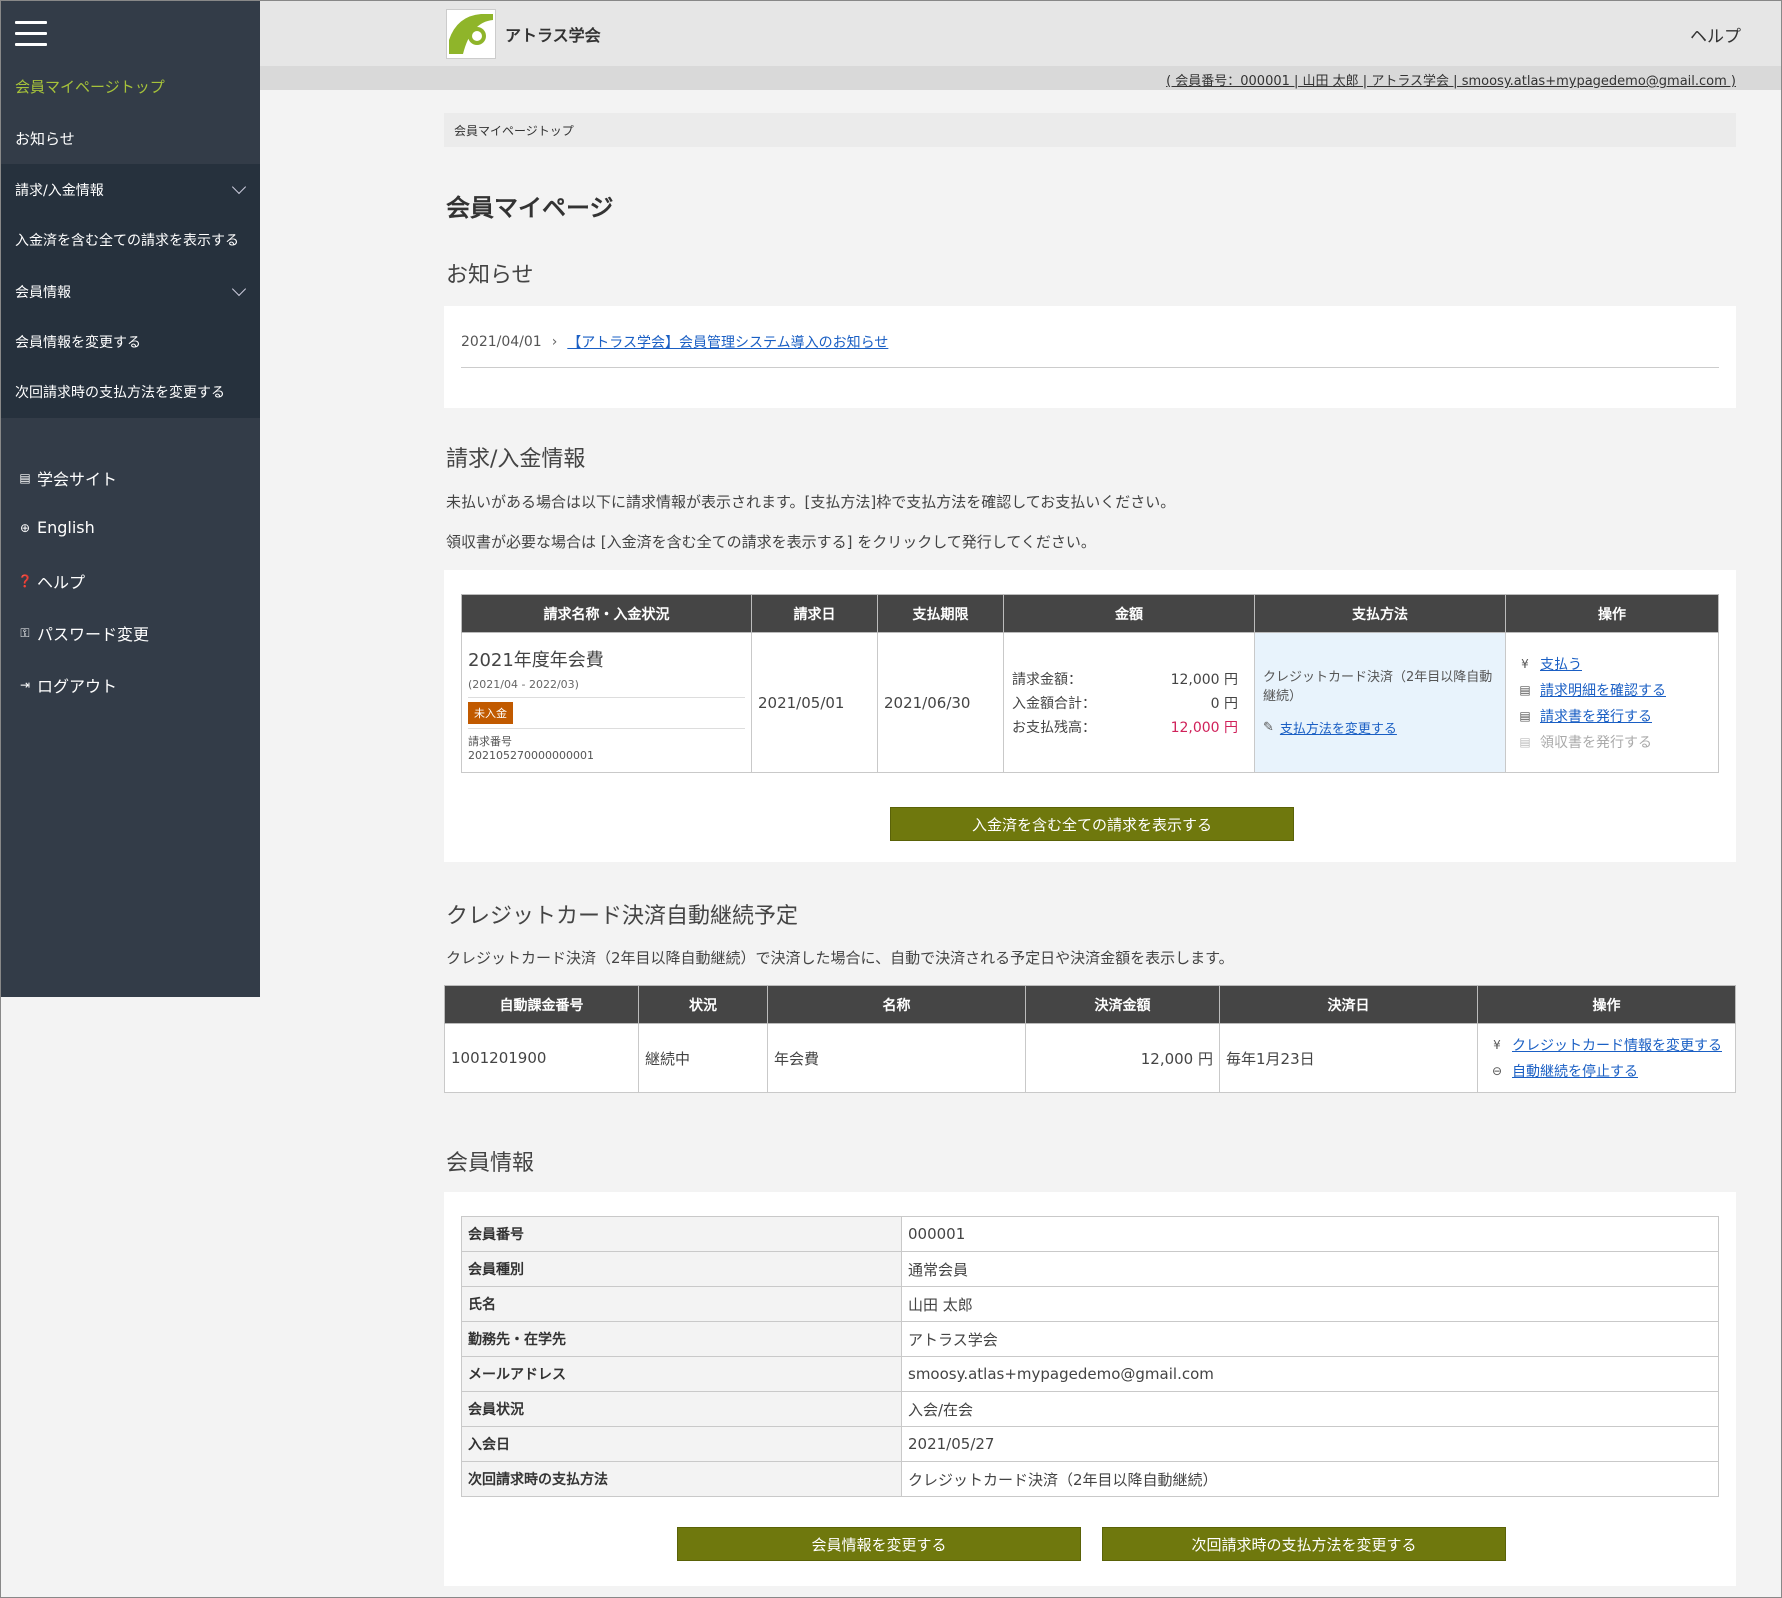 This screenshot has height=1598, width=1782. I want to click on edit-member-info-button: 会員情報を変更する, so click(879, 1544).